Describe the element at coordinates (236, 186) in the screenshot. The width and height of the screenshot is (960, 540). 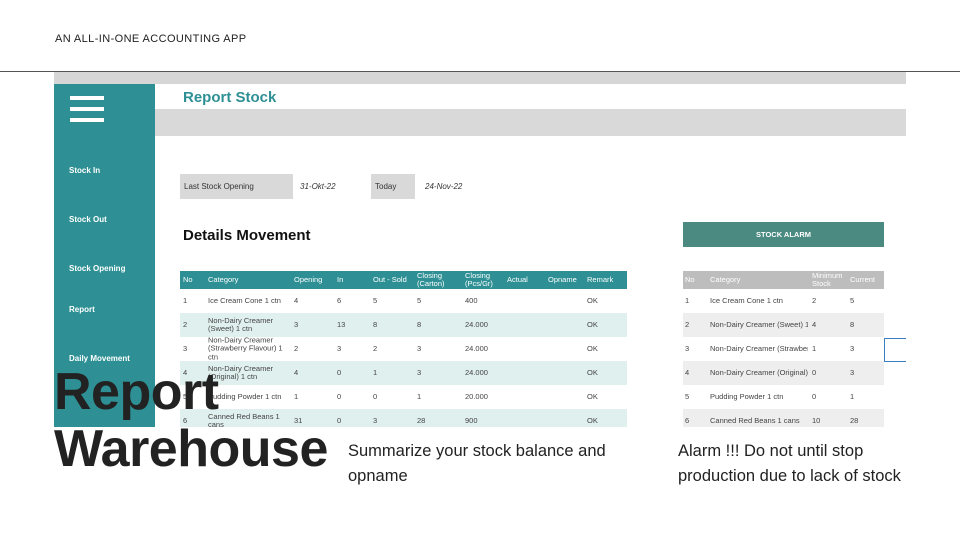
I see `last-stock-opening-label: Last Stock Opening` at that location.